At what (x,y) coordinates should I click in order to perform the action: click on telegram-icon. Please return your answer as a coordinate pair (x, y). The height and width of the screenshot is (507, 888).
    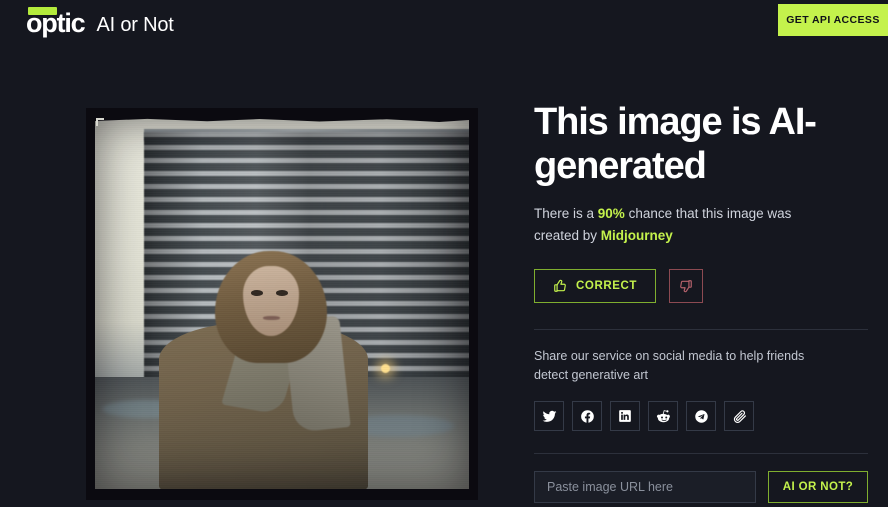
    Looking at the image, I should click on (701, 416).